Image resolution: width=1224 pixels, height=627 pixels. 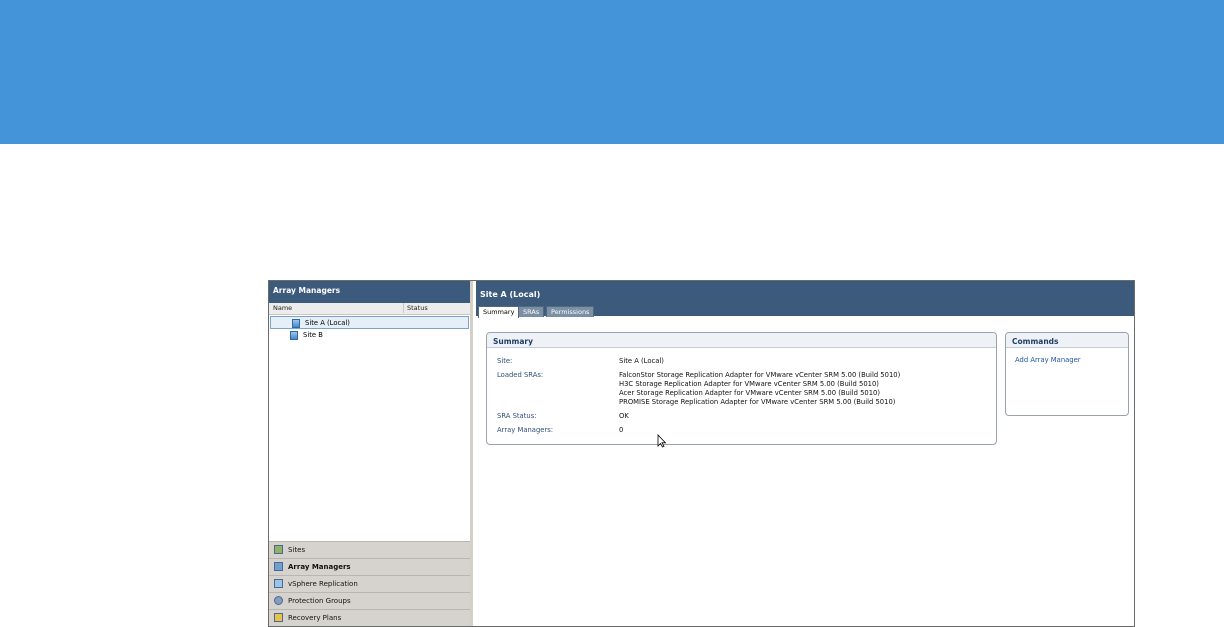 What do you see at coordinates (278, 600) in the screenshot?
I see `protection-groups-icon` at bounding box center [278, 600].